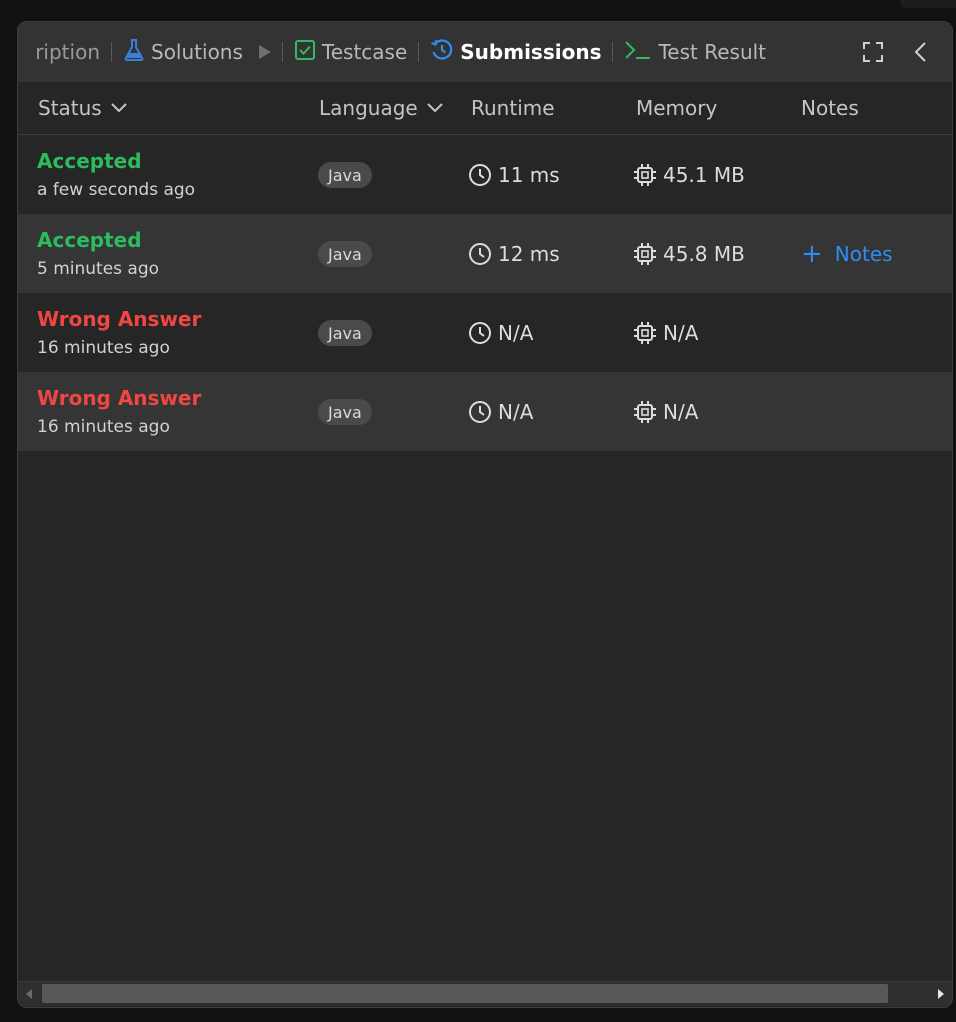 The height and width of the screenshot is (1022, 956). I want to click on scrollbar-thumb, so click(465, 993).